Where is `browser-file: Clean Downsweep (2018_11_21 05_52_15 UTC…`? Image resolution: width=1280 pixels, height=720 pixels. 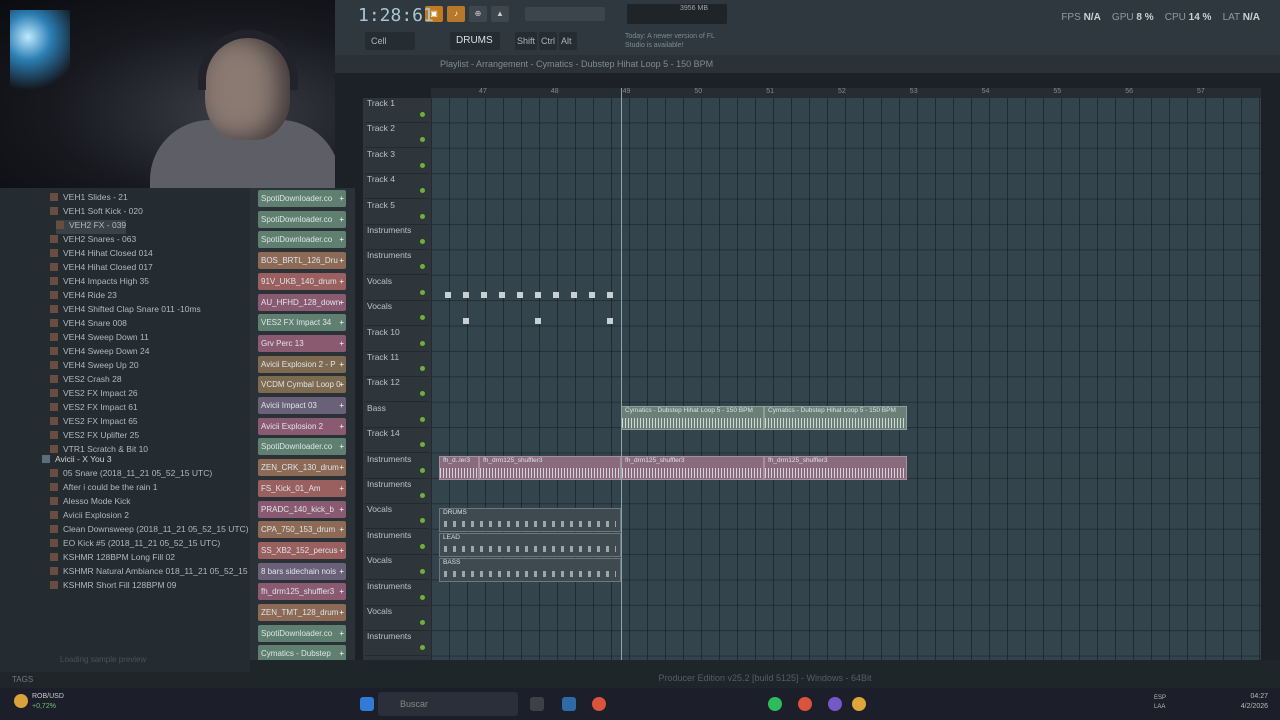 browser-file: Clean Downsweep (2018_11_21 05_52_15 UTC… is located at coordinates (149, 531).